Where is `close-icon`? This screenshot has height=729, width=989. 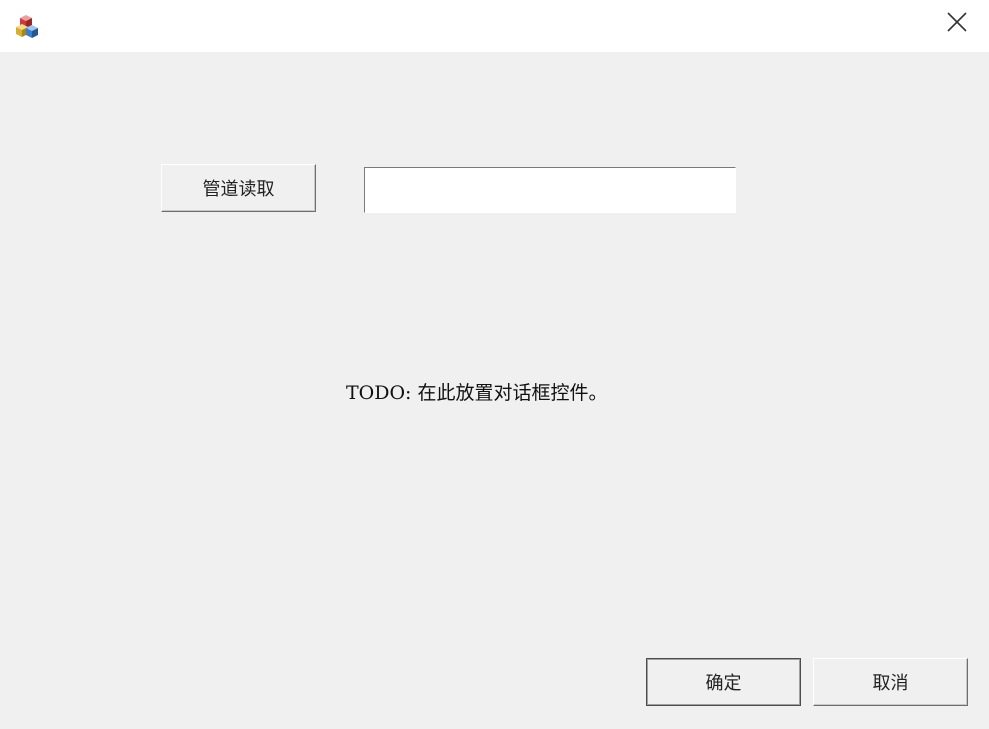
close-icon is located at coordinates (957, 24).